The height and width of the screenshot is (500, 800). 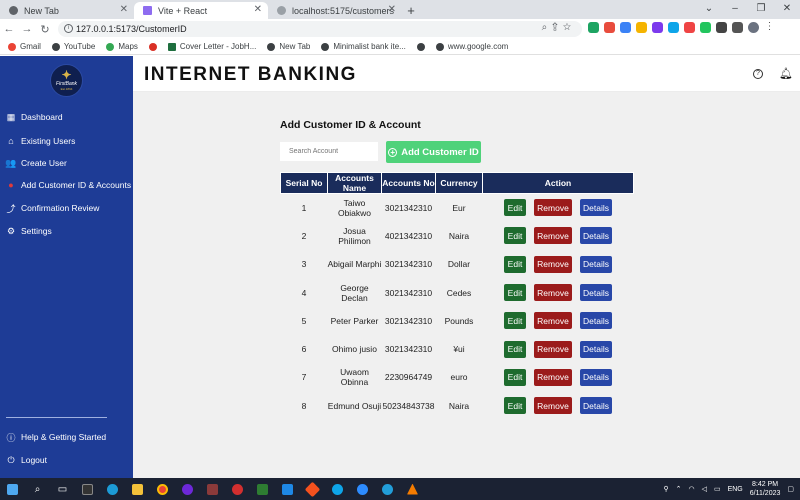 I want to click on sidebar-item-confirmation-review: ⤴ Confirmation Review, so click(x=52, y=208).